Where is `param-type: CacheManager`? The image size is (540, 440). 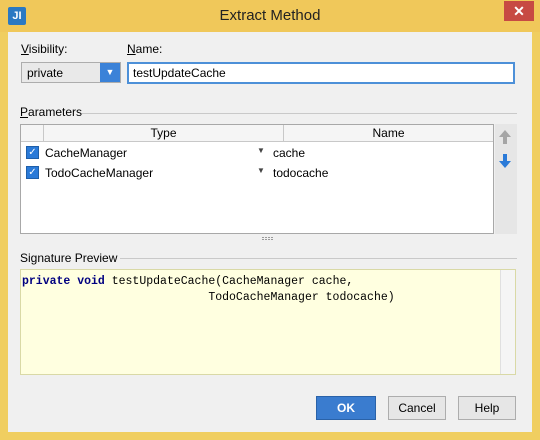 param-type: CacheManager is located at coordinates (86, 153).